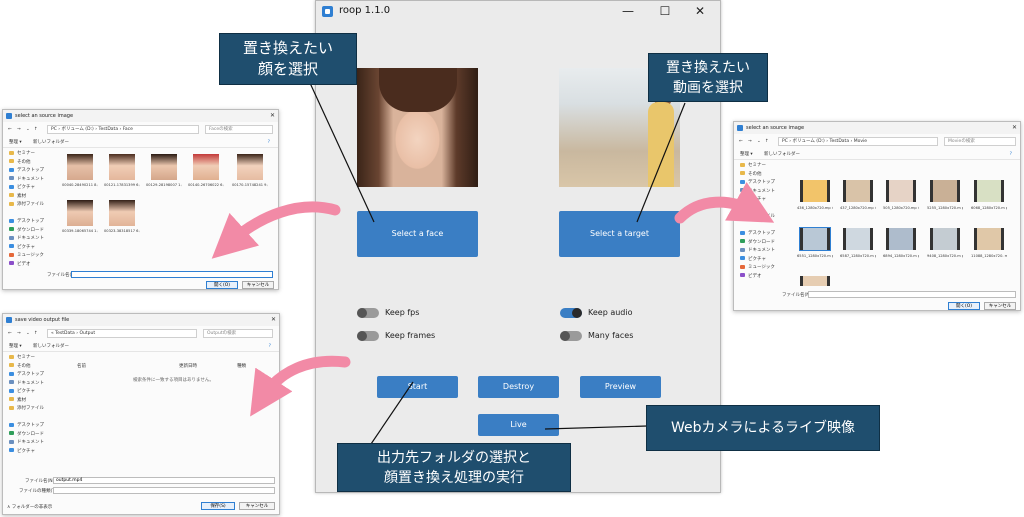 This screenshot has width=1024, height=517. I want to click on pointer-live, so click(596, 427).